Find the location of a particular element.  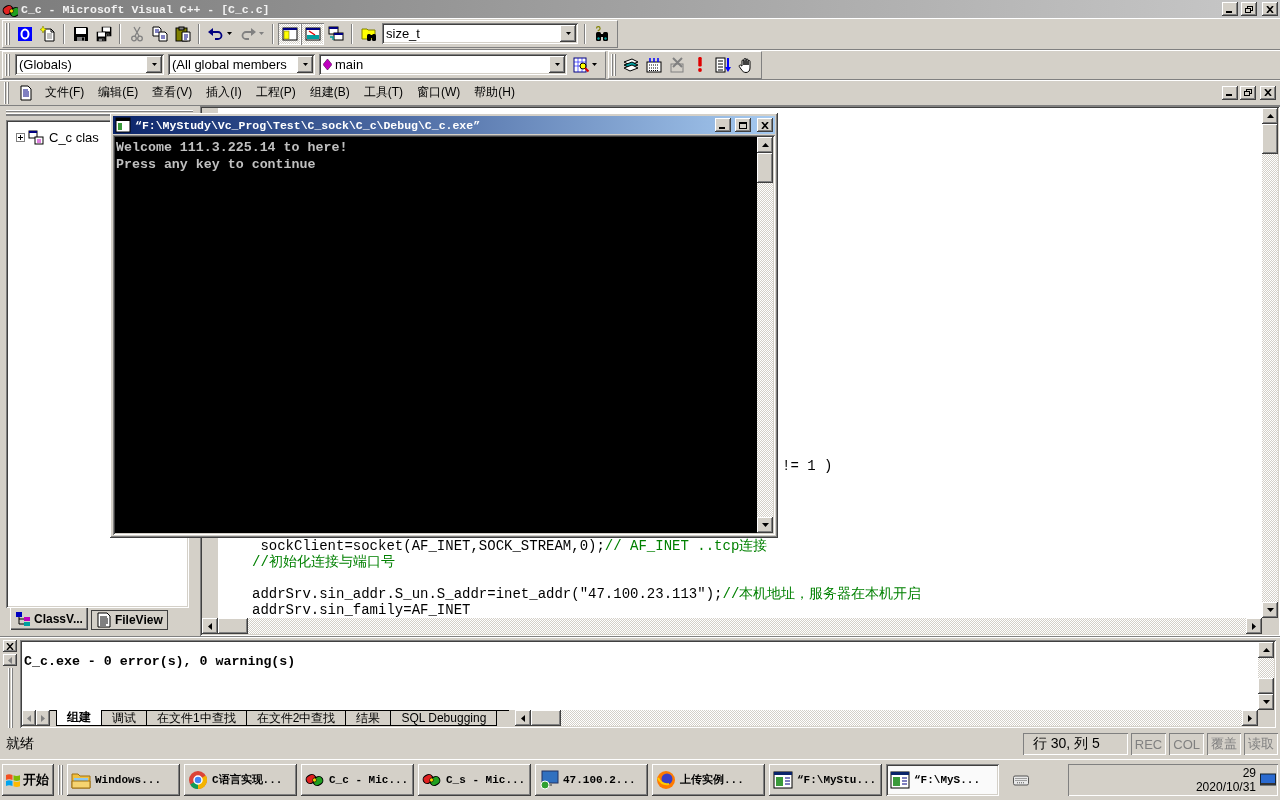

status-indicator: COL is located at coordinates (1186, 744).